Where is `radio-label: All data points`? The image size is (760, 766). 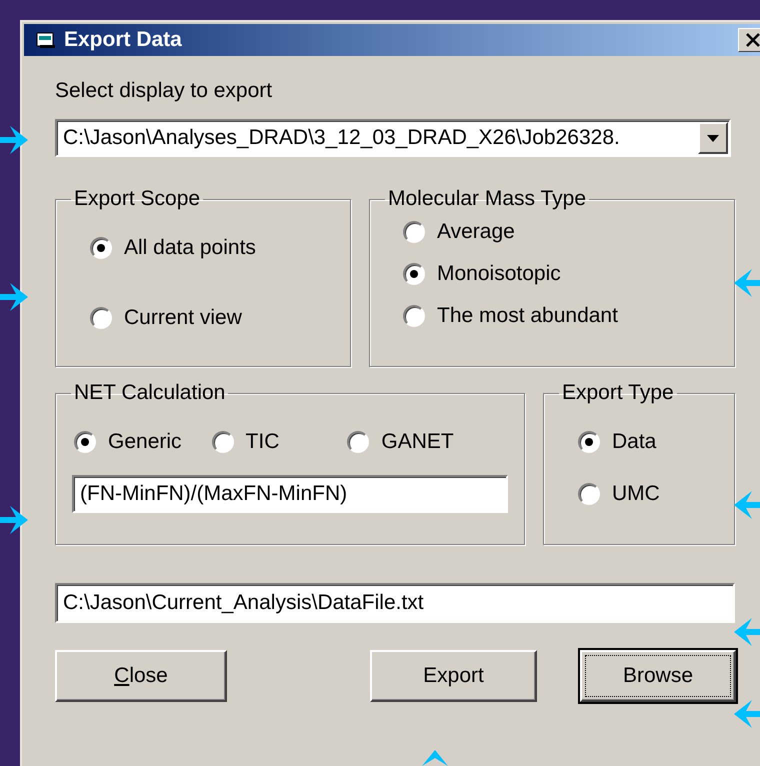
radio-label: All data points is located at coordinates (190, 248).